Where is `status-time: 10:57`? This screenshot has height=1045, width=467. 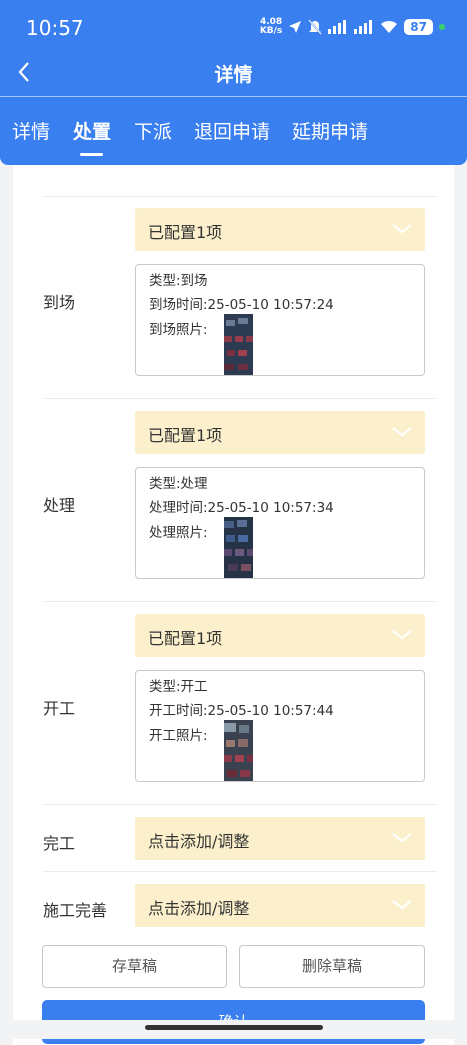
status-time: 10:57 is located at coordinates (55, 28).